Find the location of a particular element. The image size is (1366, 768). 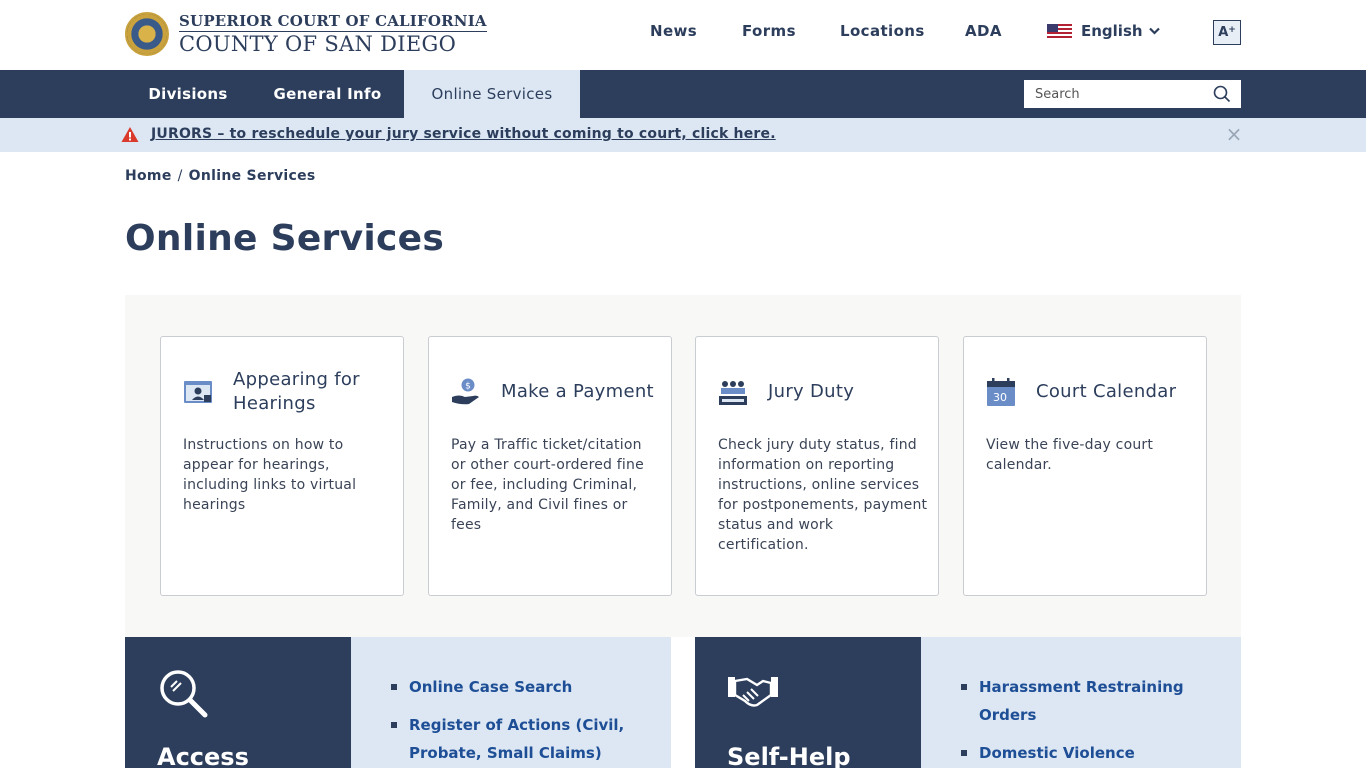

font-size-button: A + is located at coordinates (1227, 32).